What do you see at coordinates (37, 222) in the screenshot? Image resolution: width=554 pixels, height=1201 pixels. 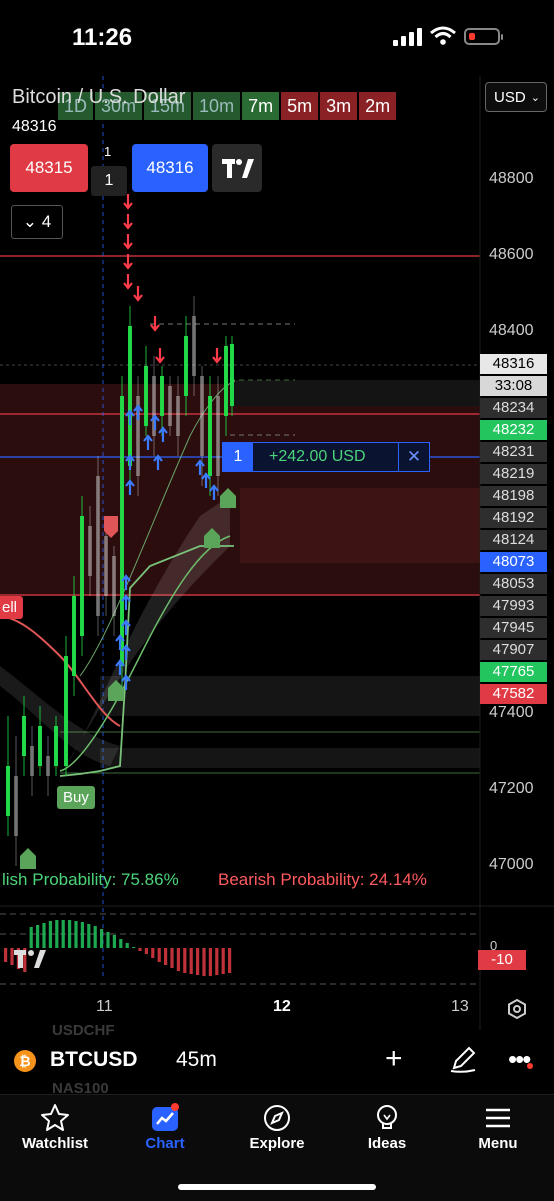 I see `indicators-collapse-button: ⌄ 4` at bounding box center [37, 222].